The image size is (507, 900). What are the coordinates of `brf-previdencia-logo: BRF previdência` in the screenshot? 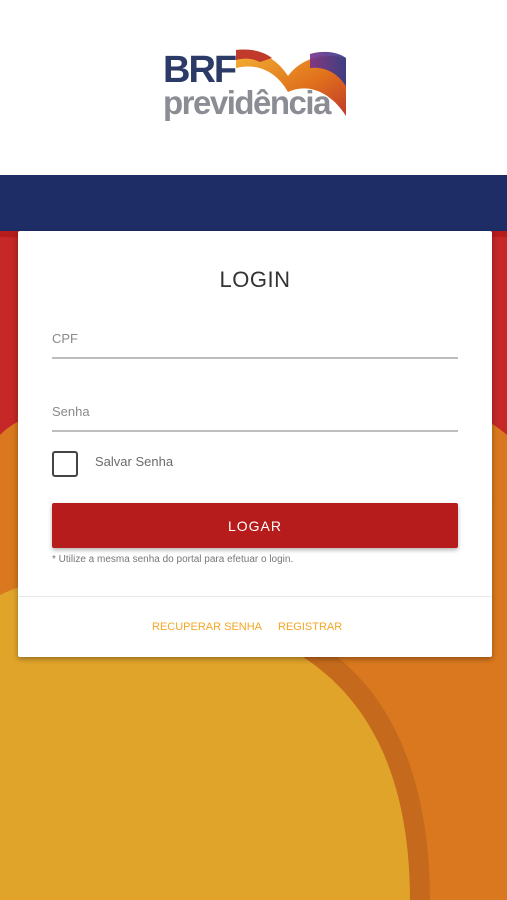 It's located at (255, 88).